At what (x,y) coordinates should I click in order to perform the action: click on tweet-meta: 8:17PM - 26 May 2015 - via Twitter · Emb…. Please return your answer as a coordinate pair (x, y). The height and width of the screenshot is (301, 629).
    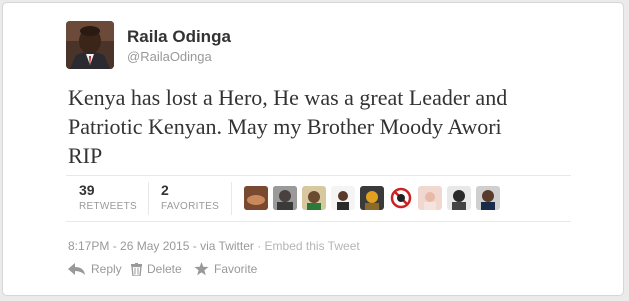
    Looking at the image, I should click on (214, 246).